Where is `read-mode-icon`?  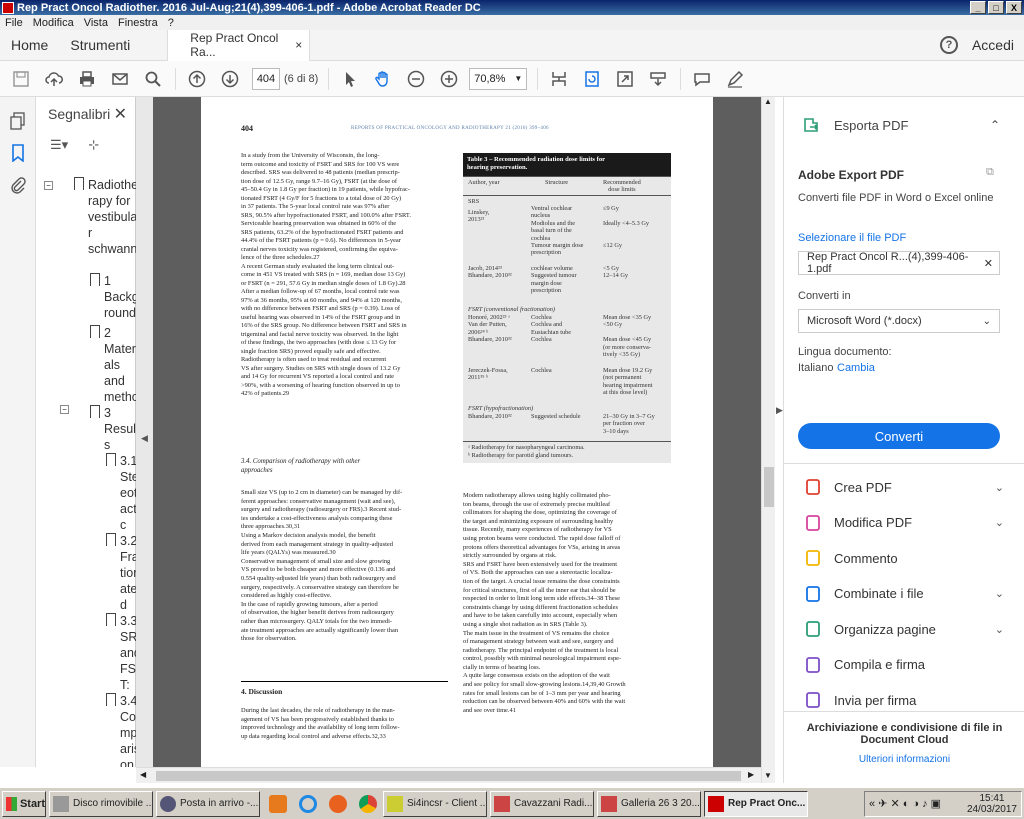
read-mode-icon is located at coordinates (658, 79).